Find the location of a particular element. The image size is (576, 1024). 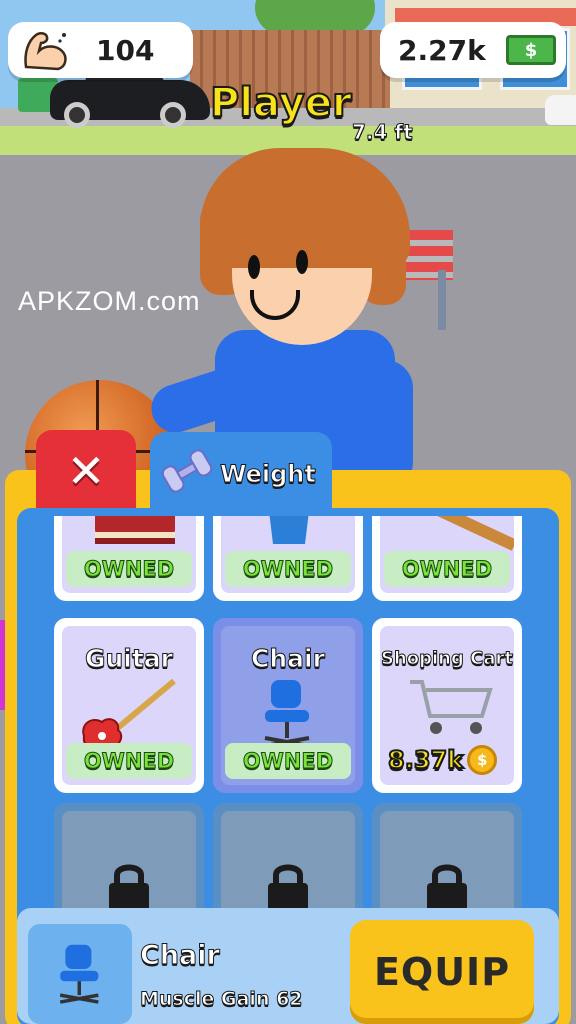

plank-icon is located at coordinates (463, 533).